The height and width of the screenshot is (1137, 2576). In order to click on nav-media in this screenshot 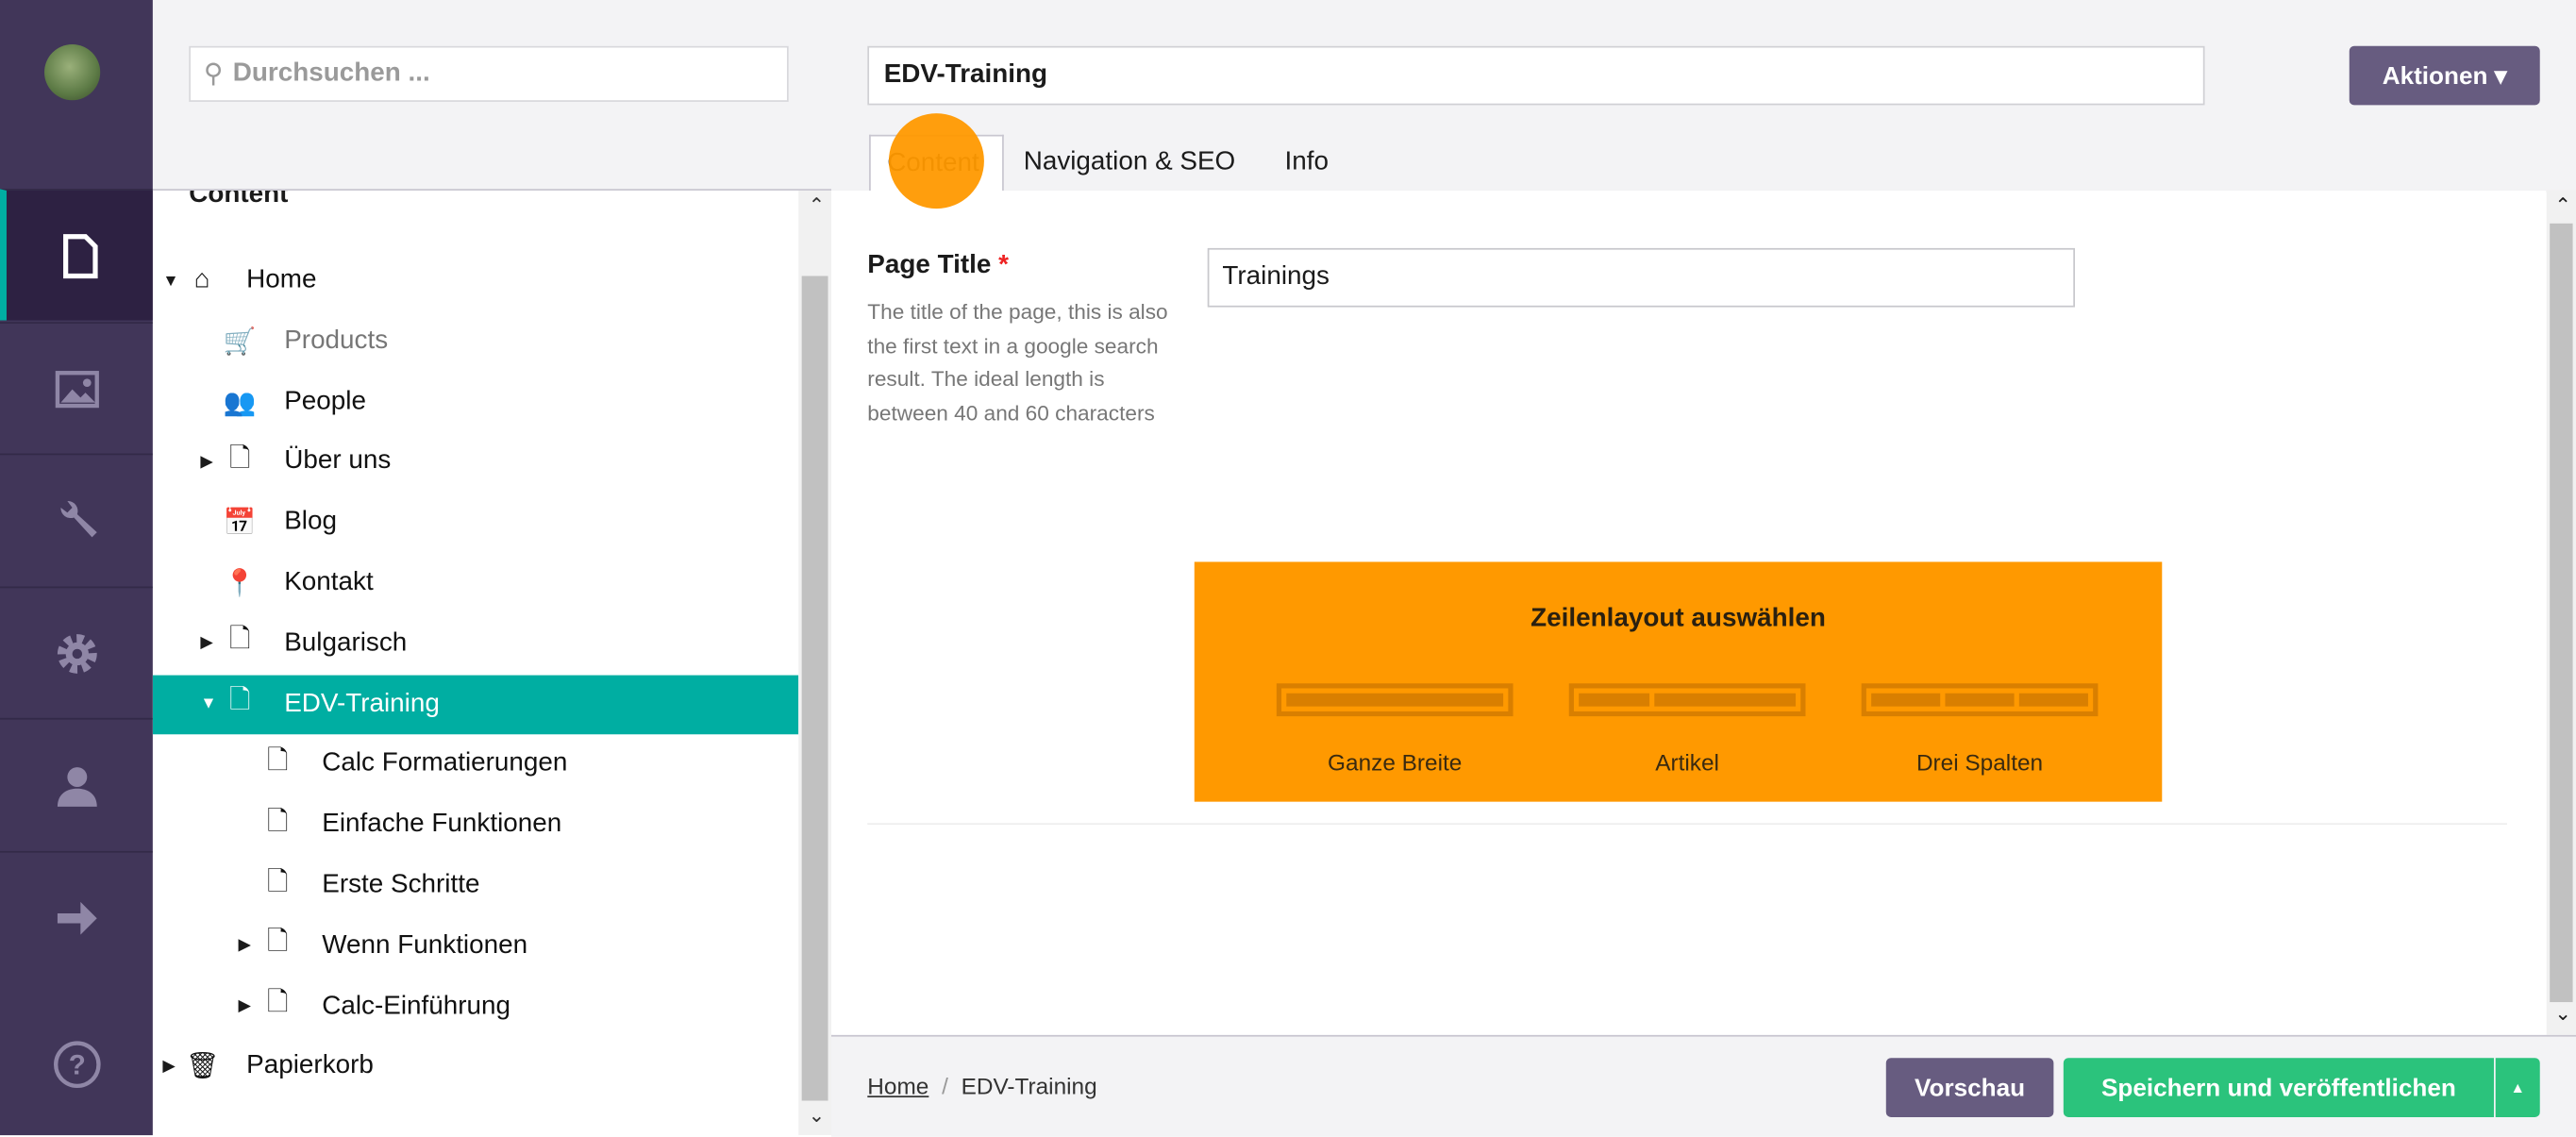, I will do `click(76, 388)`.